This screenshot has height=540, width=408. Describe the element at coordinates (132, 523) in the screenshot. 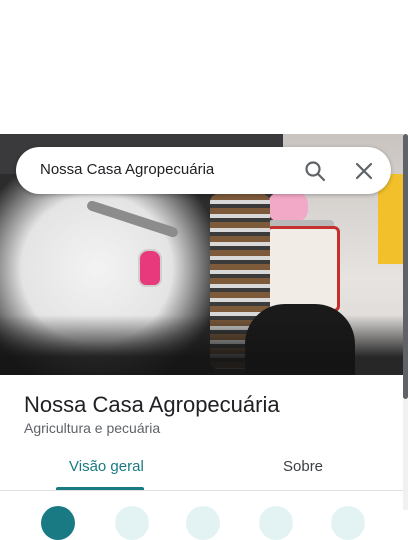

I see `action-button-save` at that location.